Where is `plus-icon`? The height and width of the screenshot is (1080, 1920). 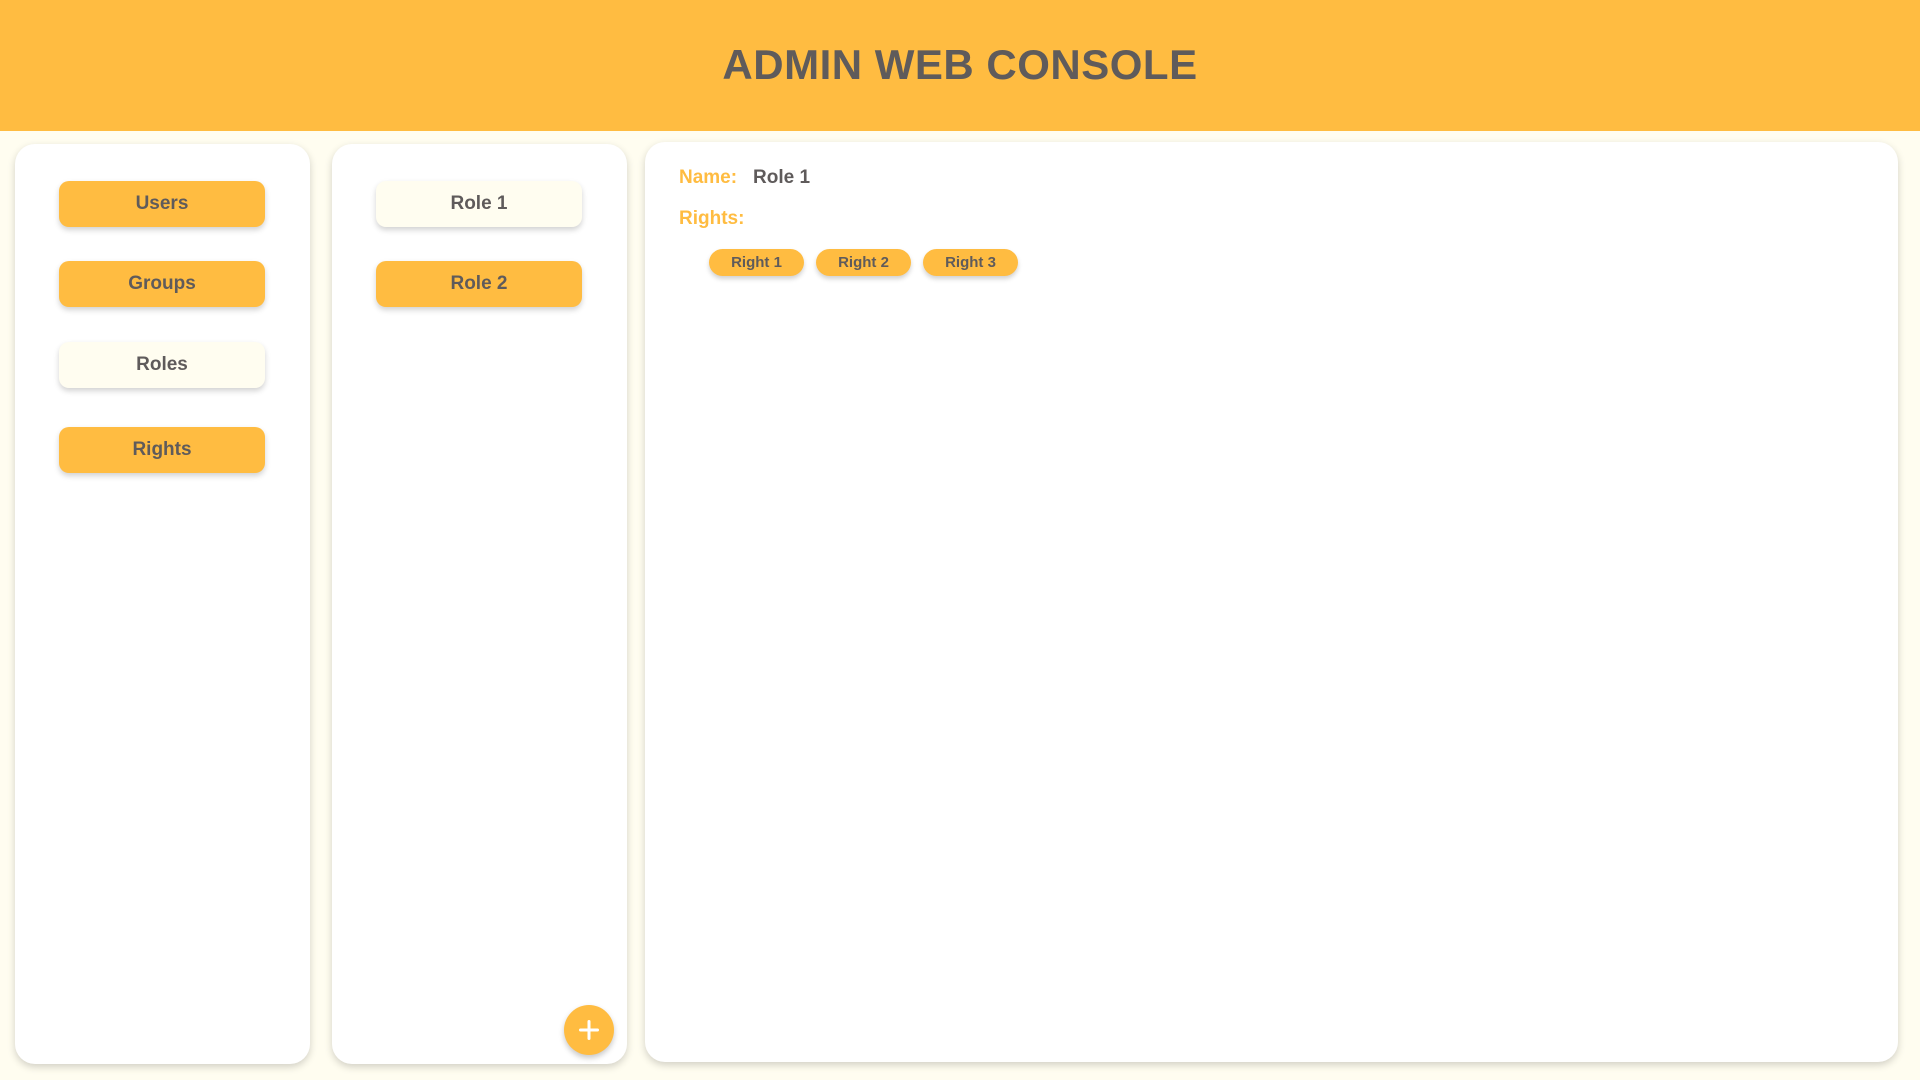
plus-icon is located at coordinates (589, 1030).